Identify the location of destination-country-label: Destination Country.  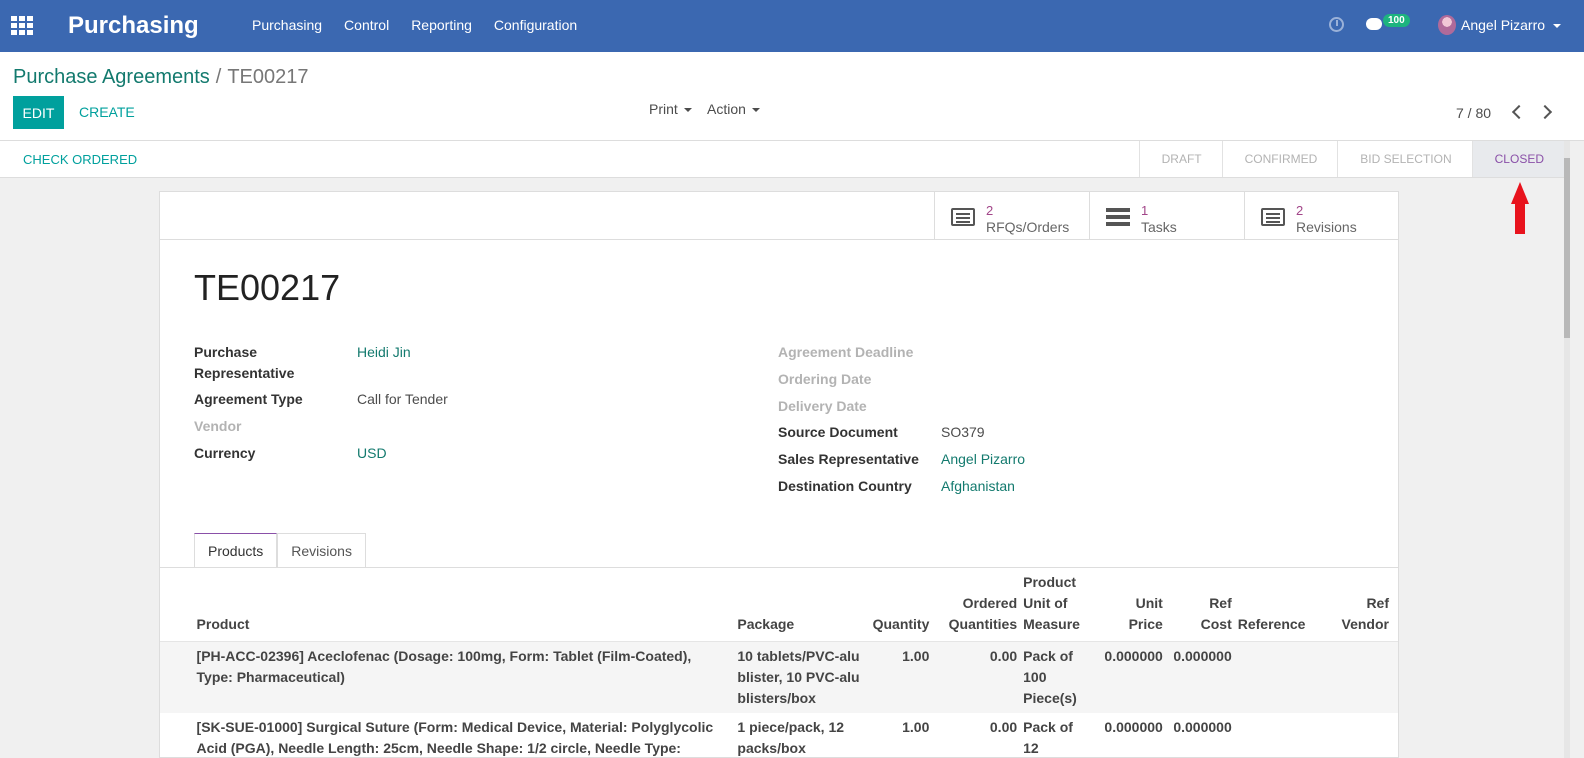
(845, 486).